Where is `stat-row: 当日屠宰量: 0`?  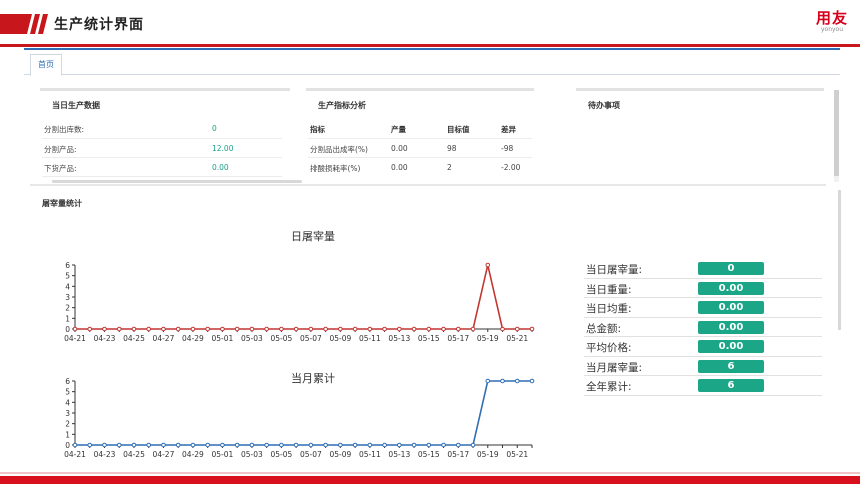
stat-row: 当日屠宰量: 0 is located at coordinates (703, 269).